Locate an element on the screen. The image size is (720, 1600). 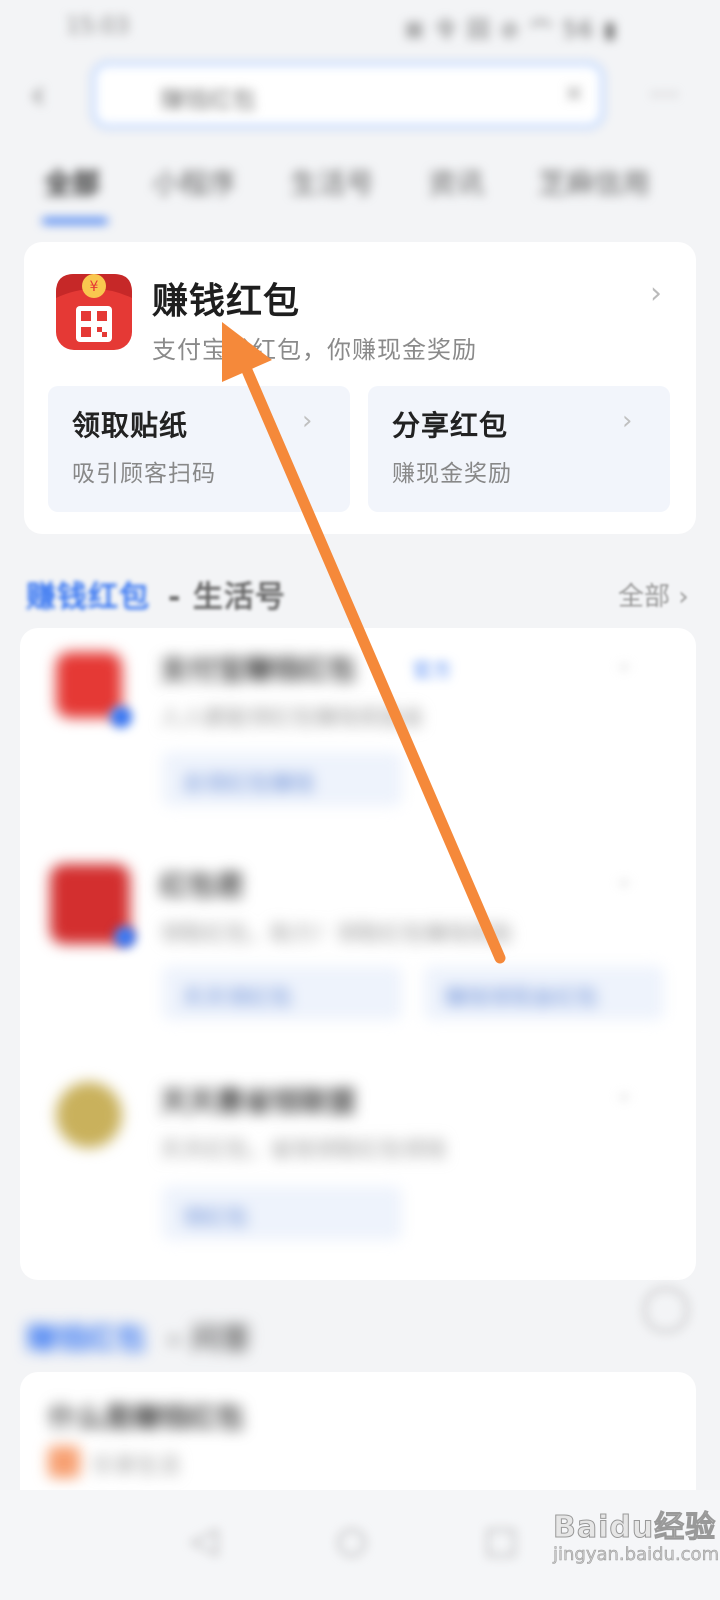
more-icon: ··· is located at coordinates (665, 94).